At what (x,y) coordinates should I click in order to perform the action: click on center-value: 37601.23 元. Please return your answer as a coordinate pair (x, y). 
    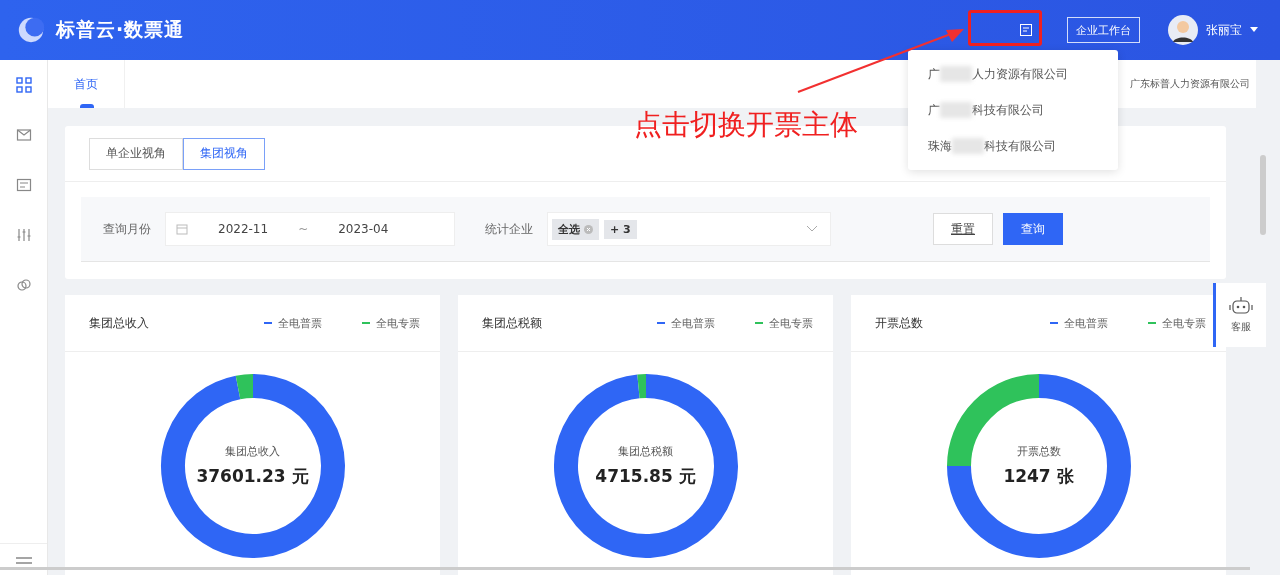
    Looking at the image, I should click on (252, 476).